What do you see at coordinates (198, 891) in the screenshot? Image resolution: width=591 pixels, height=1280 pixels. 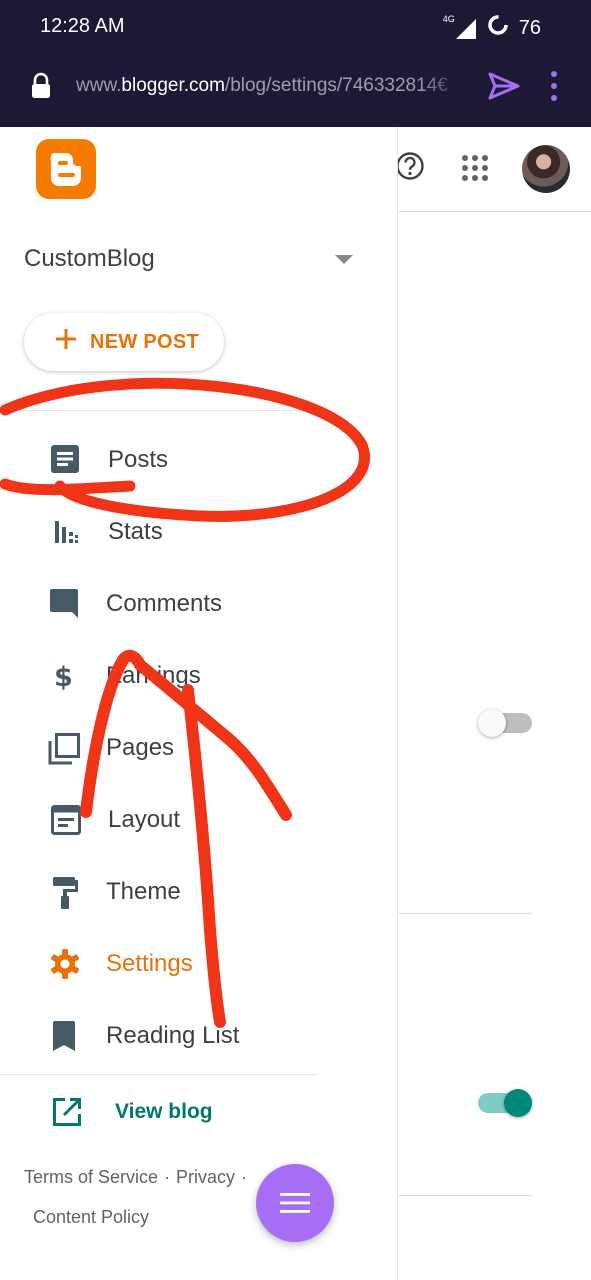 I see `nav-item-theme: Theme` at bounding box center [198, 891].